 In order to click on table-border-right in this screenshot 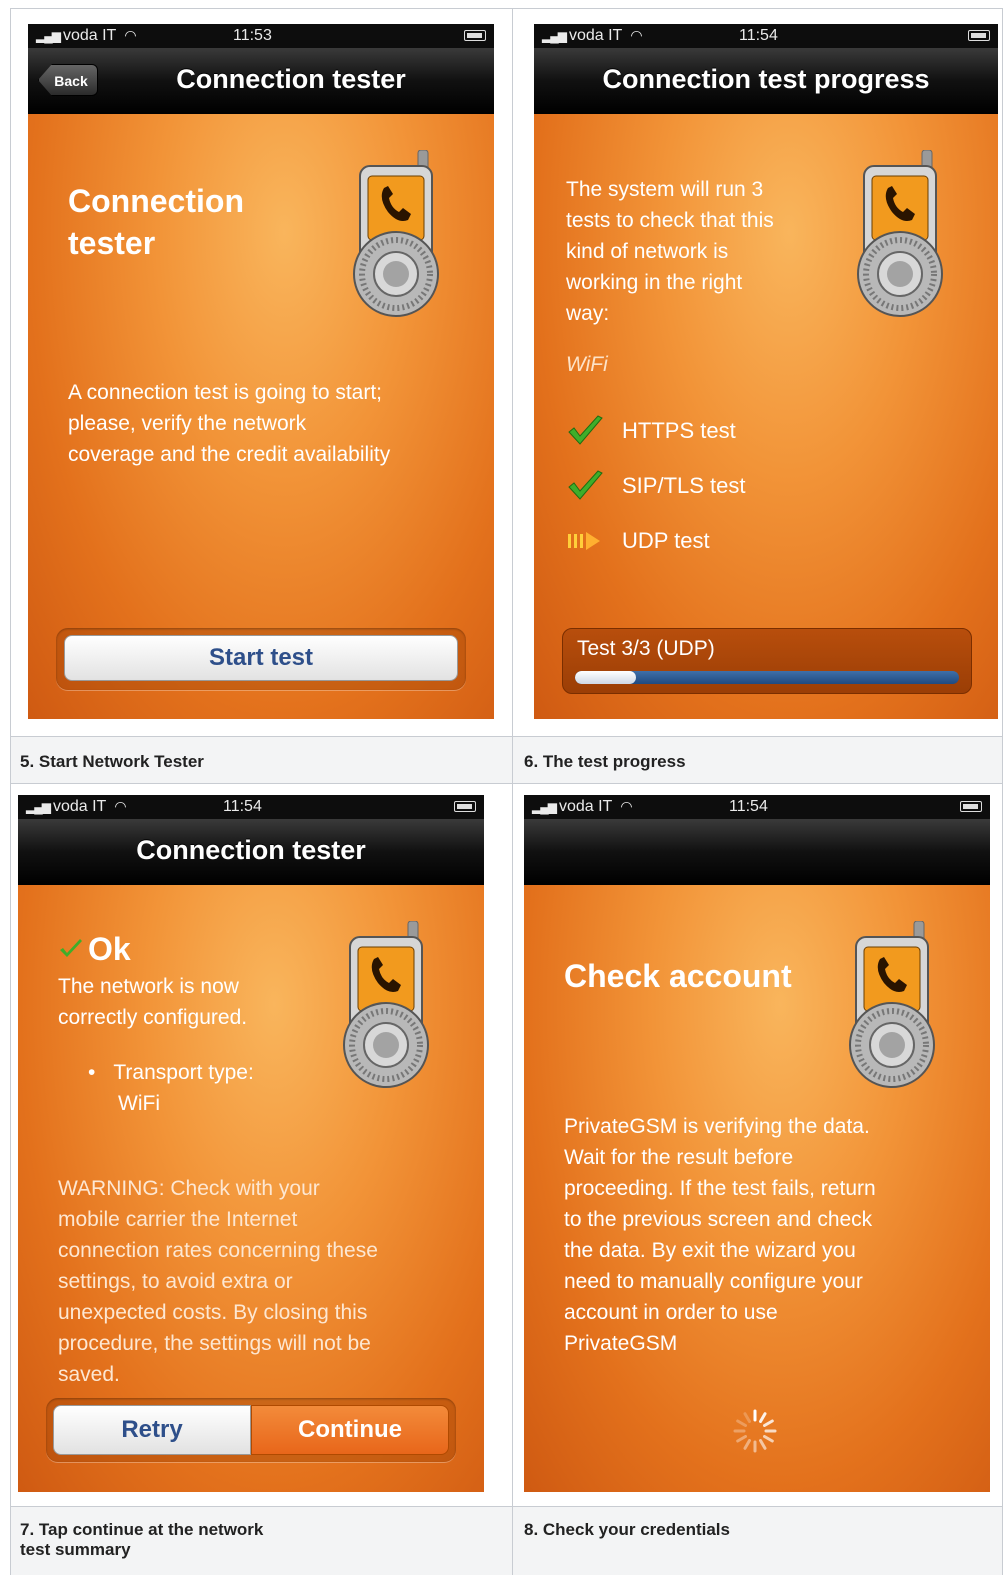, I will do `click(1002, 791)`.